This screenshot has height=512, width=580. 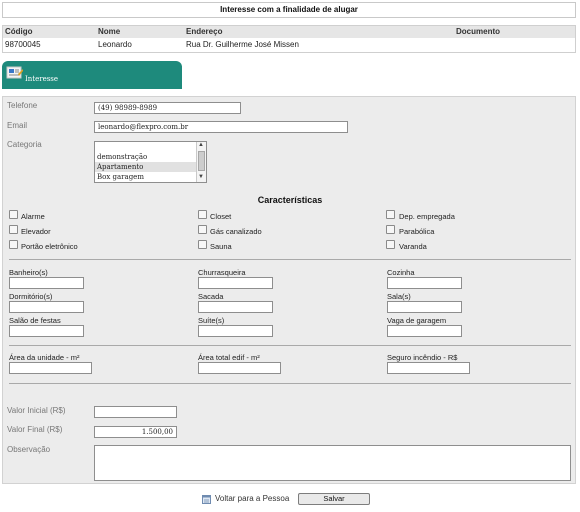 I want to click on table-header: Código Nome Endereço Documento, so click(x=289, y=32).